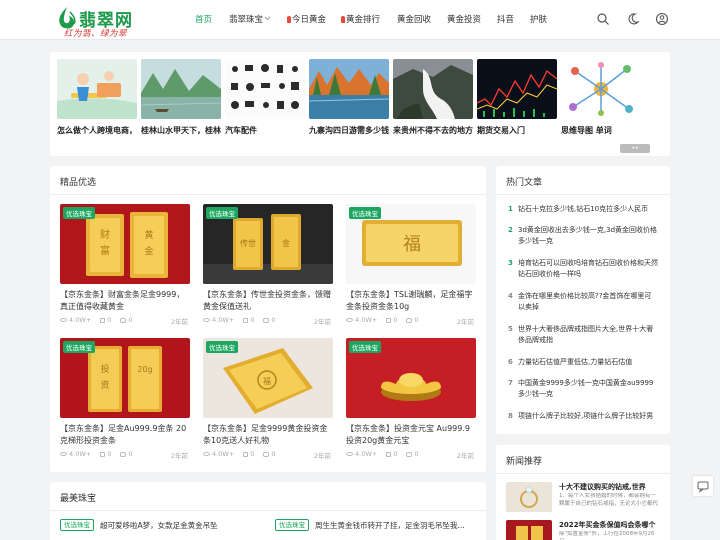 This screenshot has width=720, height=540. I want to click on hot-article-item: 3 培育钻石可以回收吗培育钻石回收价格和天然钻石回收价格一样吗, so click(583, 269).